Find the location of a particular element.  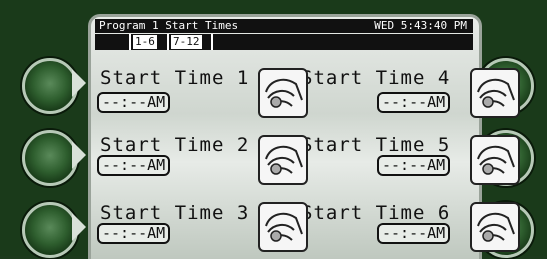

tab-7-12: 7-12 is located at coordinates (186, 42).